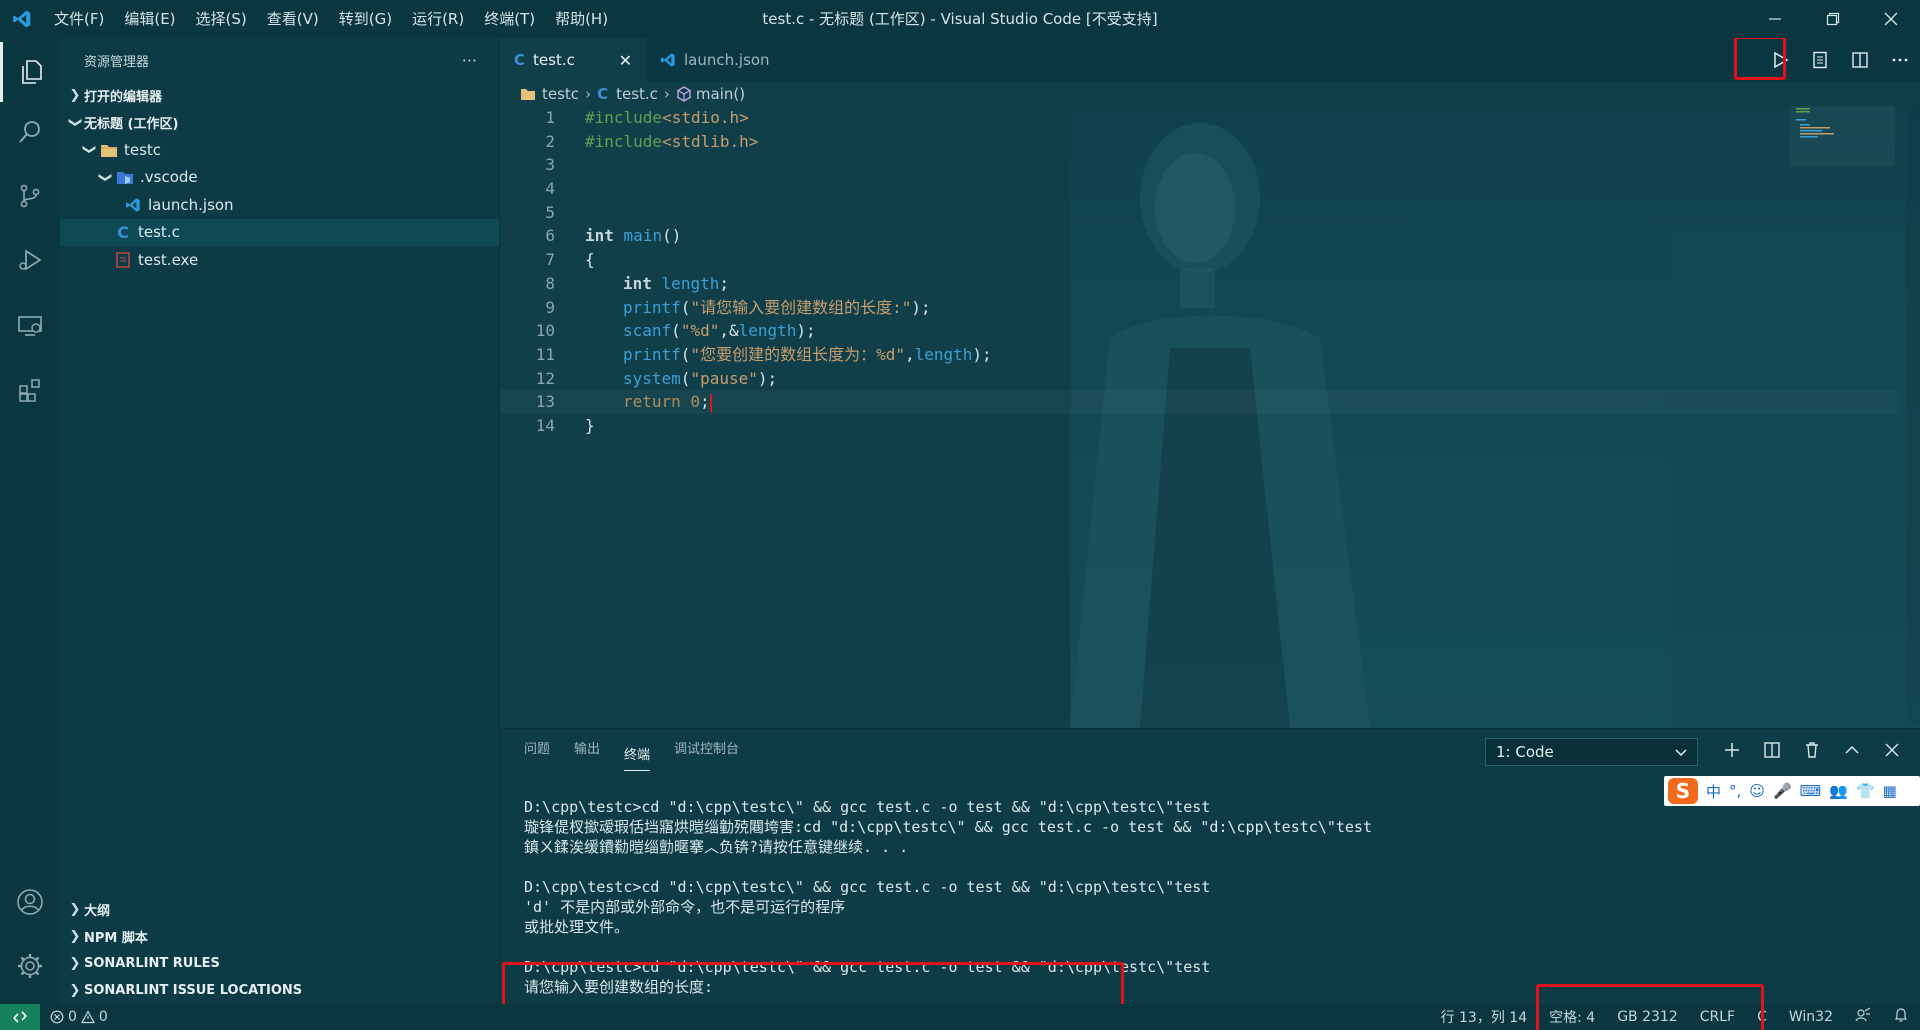  I want to click on section-label: 打开的编辑器, so click(123, 97).